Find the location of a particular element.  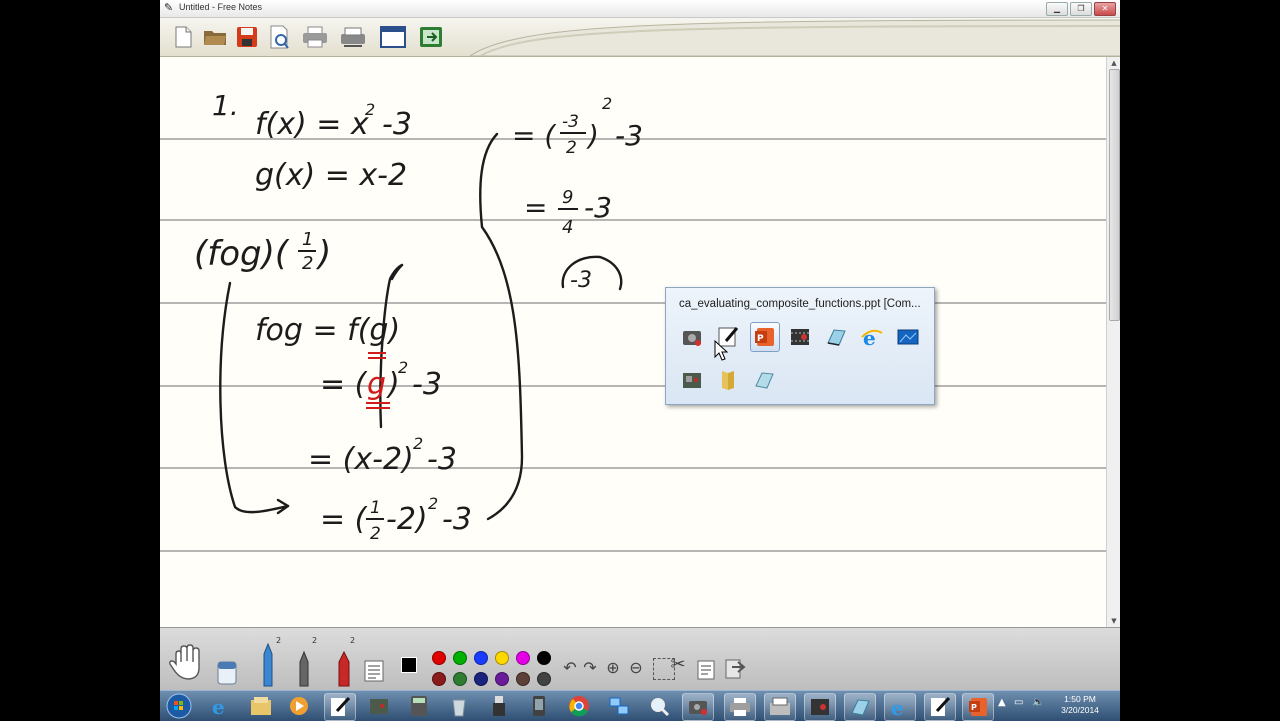

popup-app-camstudio is located at coordinates (692, 337).